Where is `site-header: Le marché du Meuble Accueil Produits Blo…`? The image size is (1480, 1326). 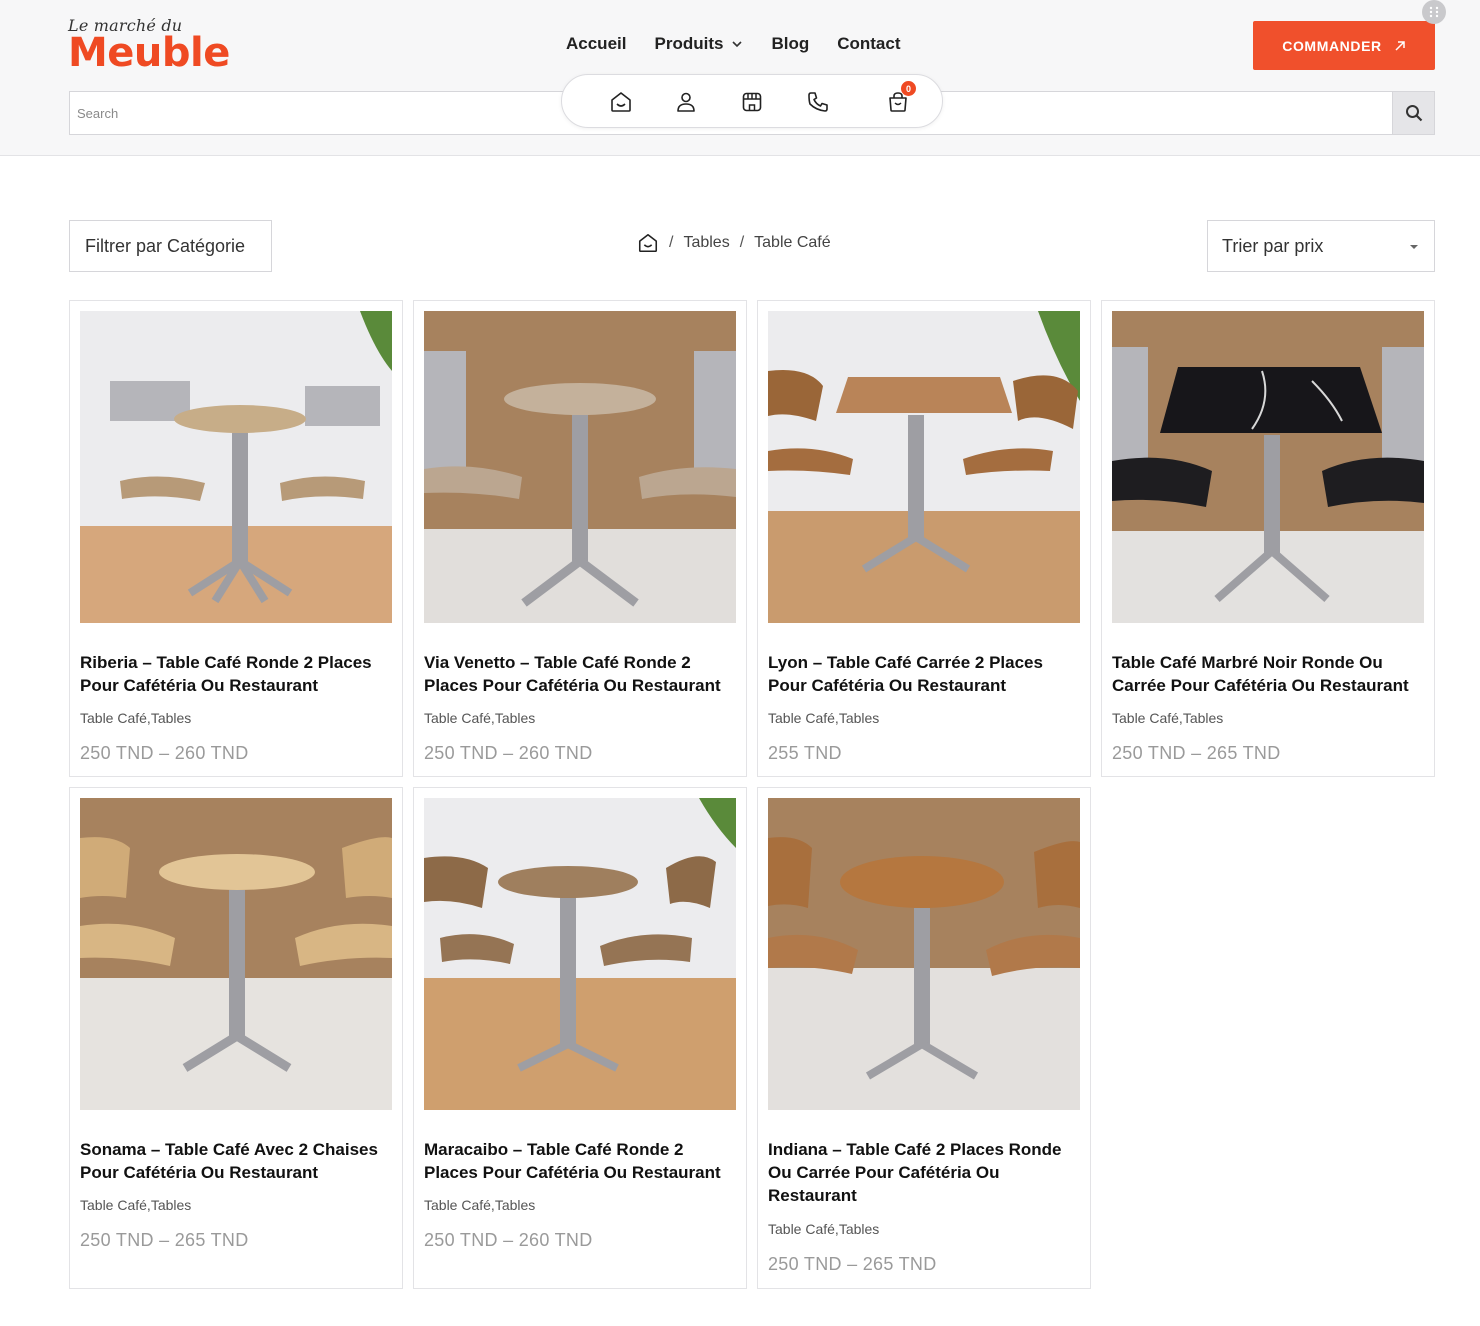 site-header: Le marché du Meuble Accueil Produits Blo… is located at coordinates (740, 78).